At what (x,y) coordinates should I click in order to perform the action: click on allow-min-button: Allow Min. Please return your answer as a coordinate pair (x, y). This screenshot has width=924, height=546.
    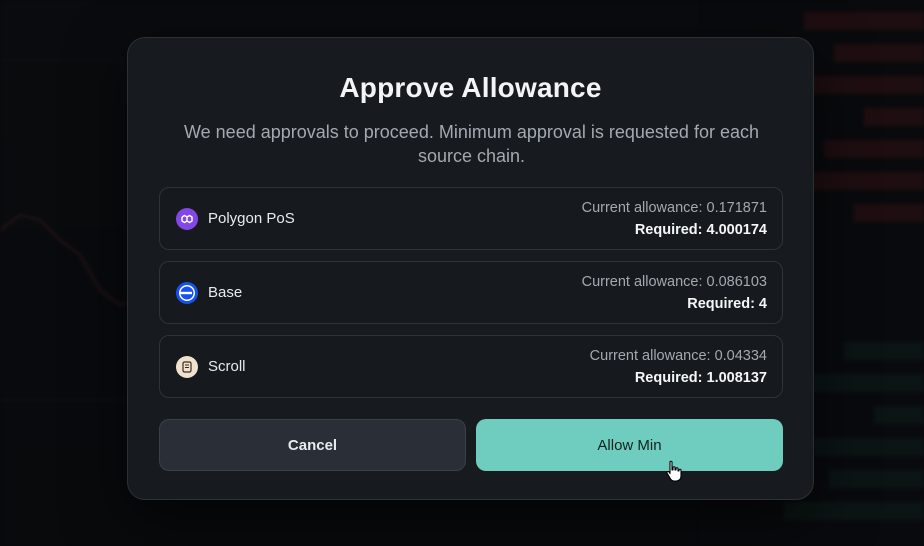
    Looking at the image, I should click on (629, 445).